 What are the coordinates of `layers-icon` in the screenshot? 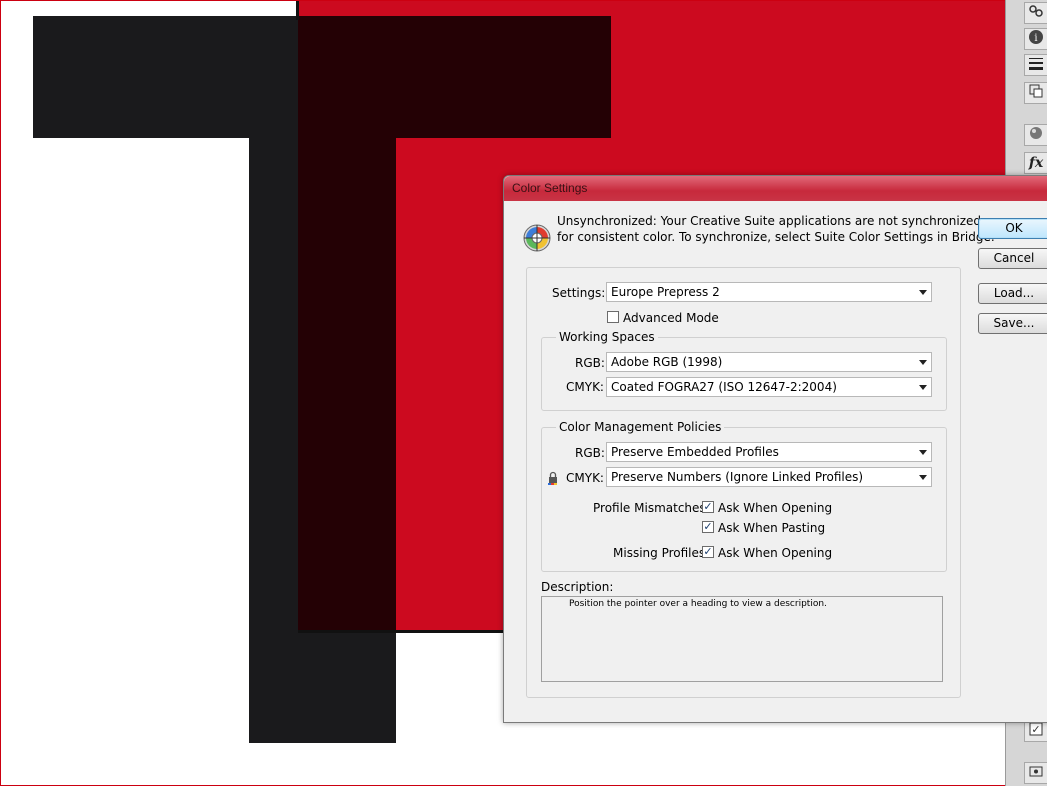 It's located at (1035, 773).